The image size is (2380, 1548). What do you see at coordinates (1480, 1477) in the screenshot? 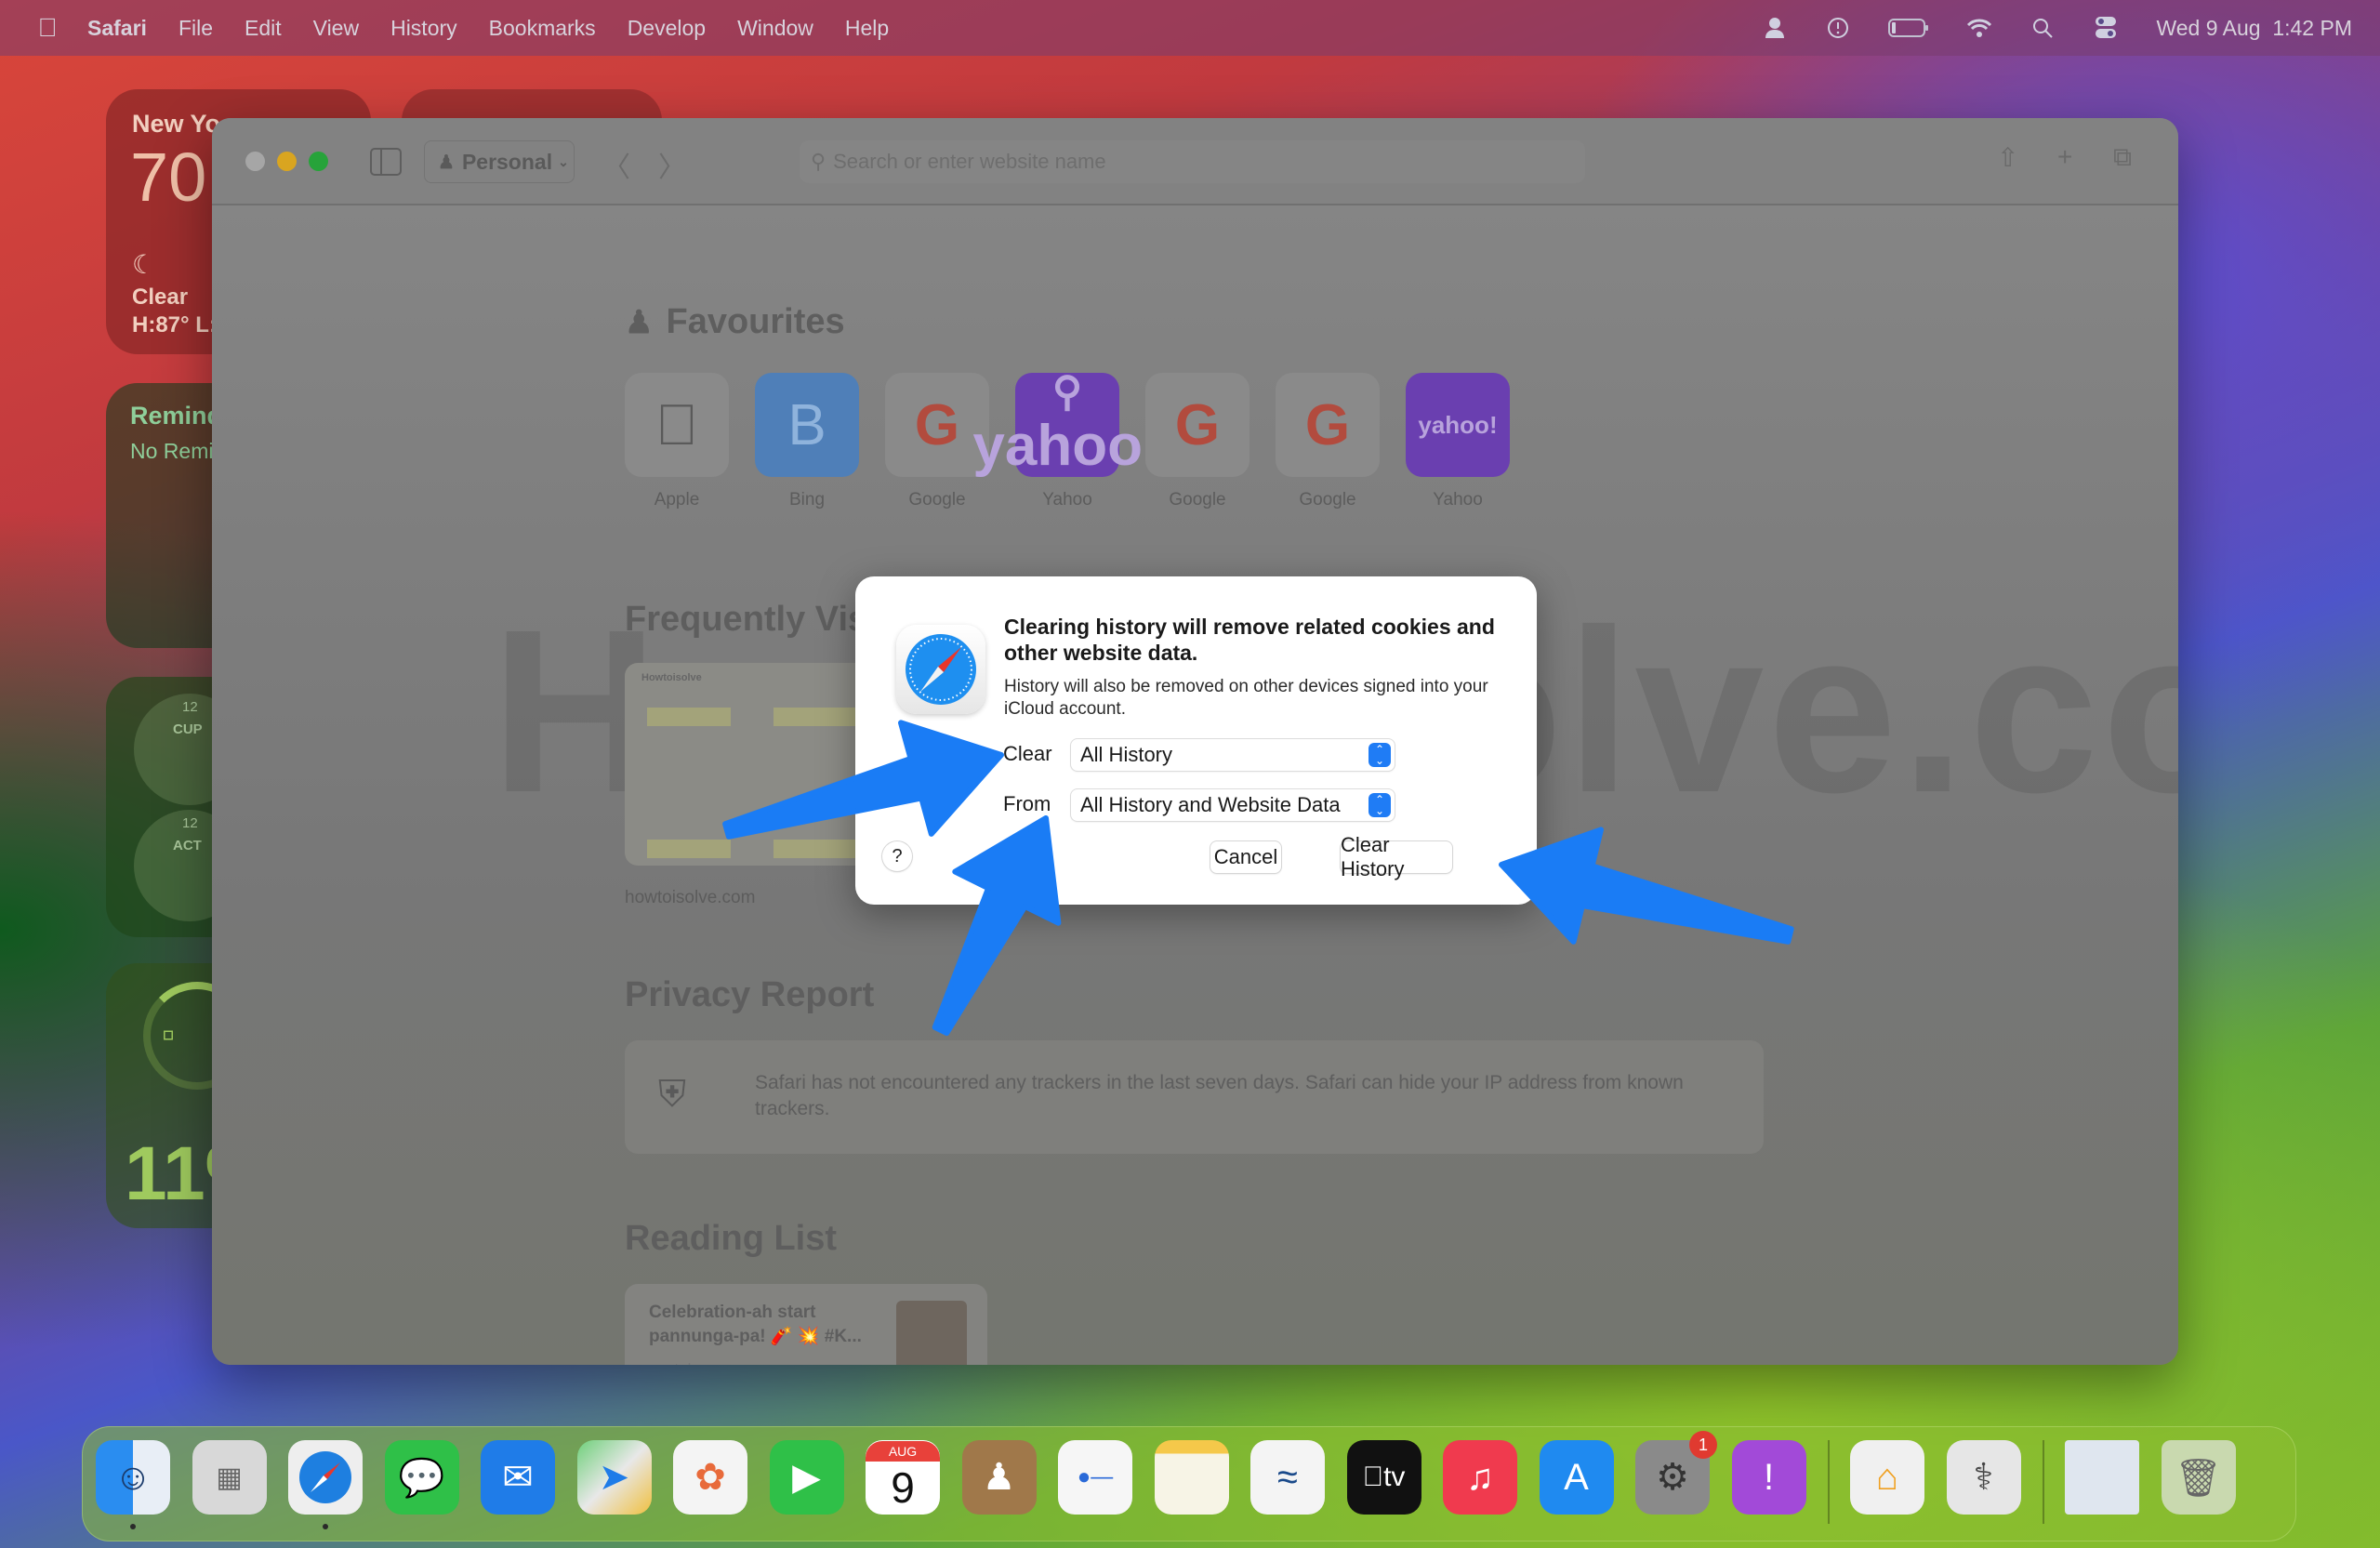
I see `dock-music: ♫` at bounding box center [1480, 1477].